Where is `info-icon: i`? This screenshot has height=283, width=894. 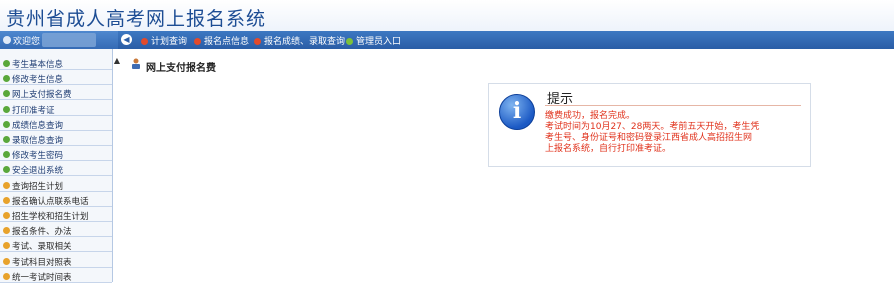 info-icon: i is located at coordinates (517, 112).